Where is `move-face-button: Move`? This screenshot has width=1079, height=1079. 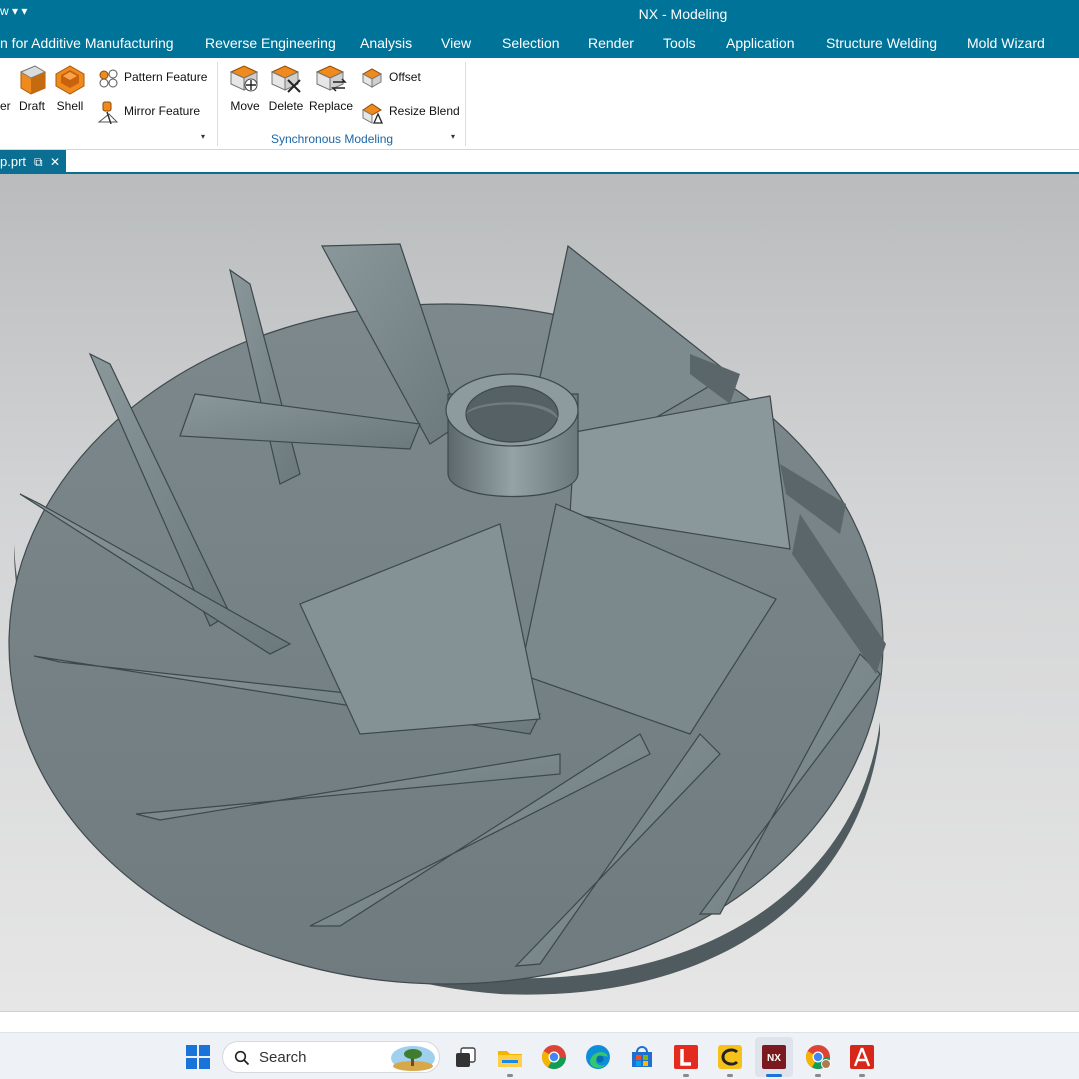
move-face-button: Move is located at coordinates (245, 87).